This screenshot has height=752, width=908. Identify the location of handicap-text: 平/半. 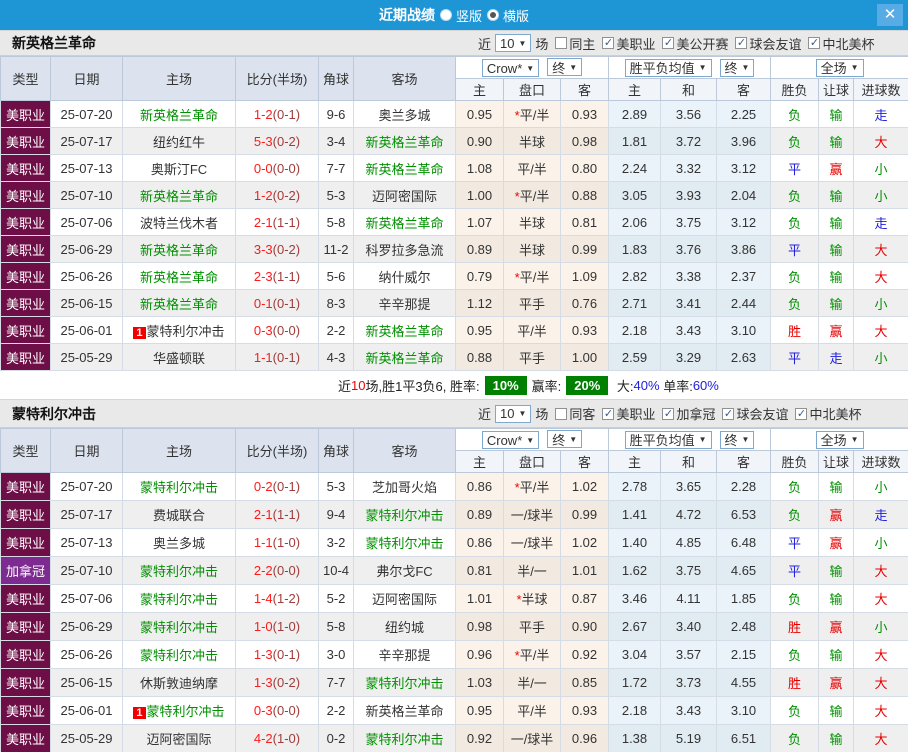
(534, 196).